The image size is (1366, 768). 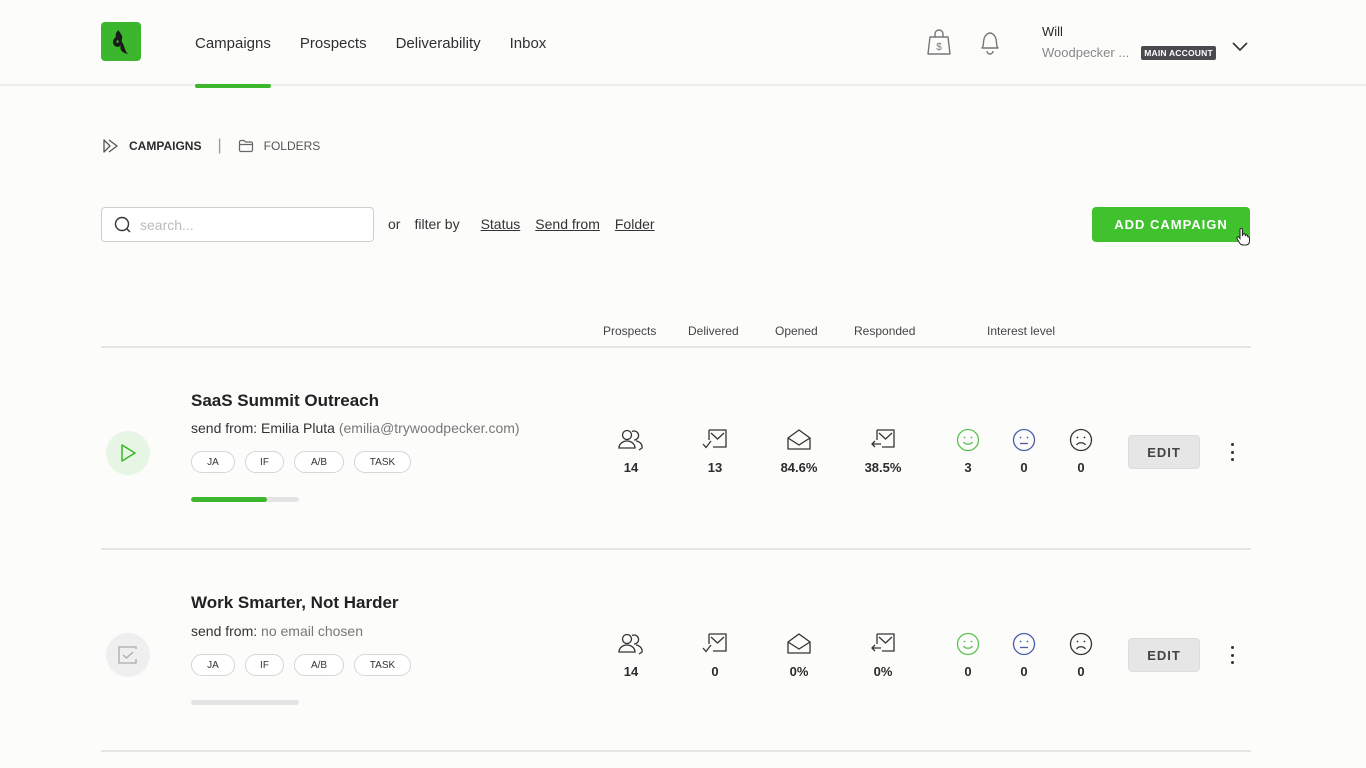 I want to click on campaign-title: SaaS Summit Outreach, so click(x=285, y=401).